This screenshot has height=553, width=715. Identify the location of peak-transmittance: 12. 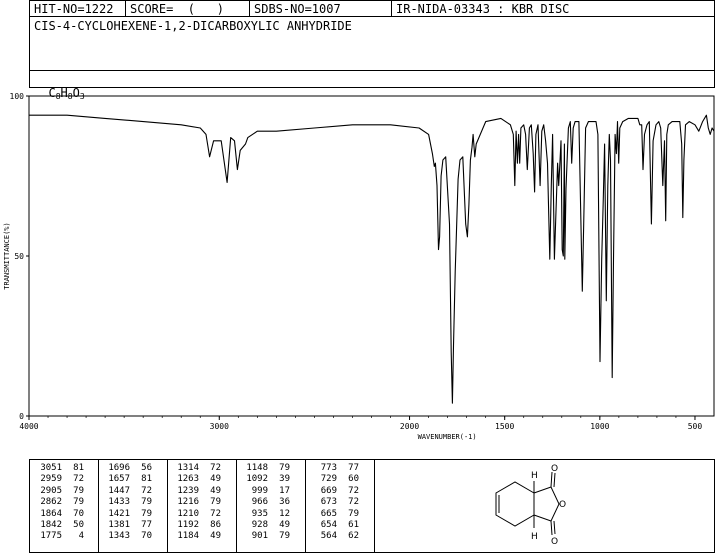
(284, 513).